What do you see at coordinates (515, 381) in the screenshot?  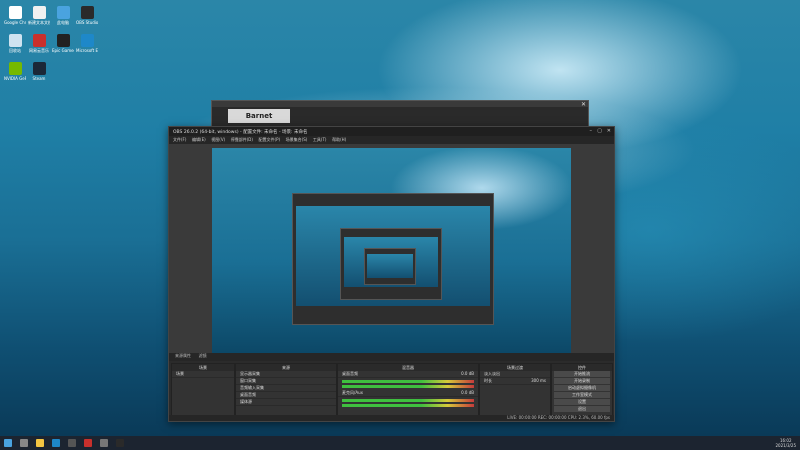 I see `duration-field: 时长 300 ms` at bounding box center [515, 381].